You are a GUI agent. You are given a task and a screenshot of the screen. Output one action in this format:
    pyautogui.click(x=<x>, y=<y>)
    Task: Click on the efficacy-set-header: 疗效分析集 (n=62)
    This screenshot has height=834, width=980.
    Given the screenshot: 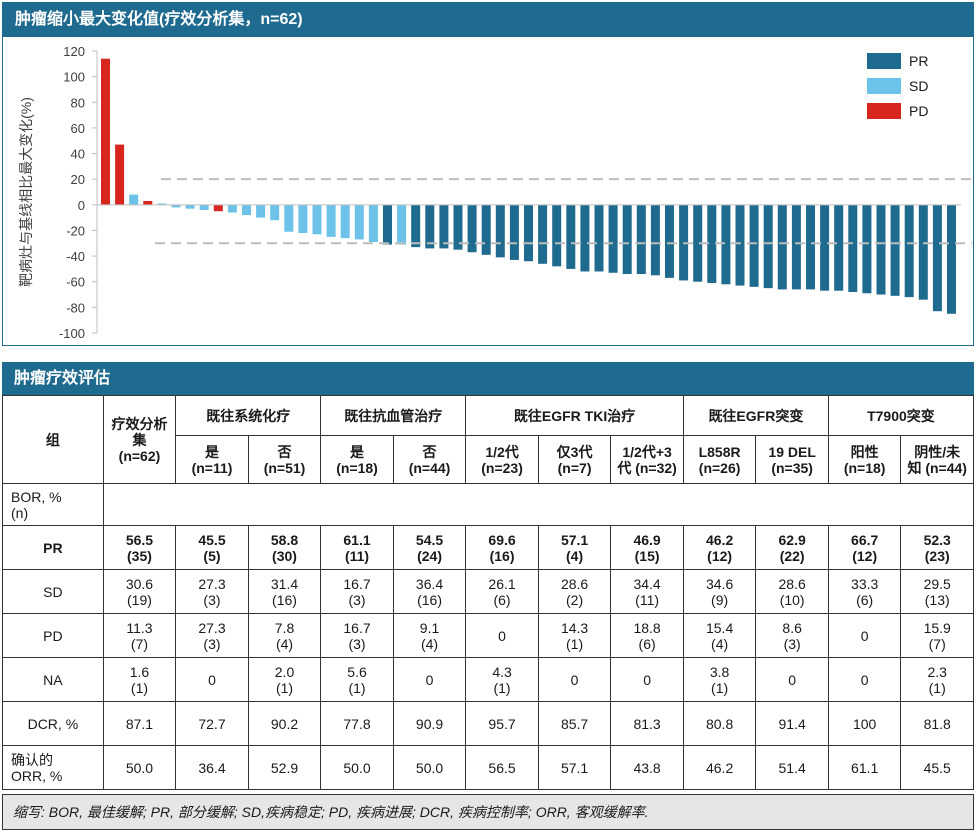 What is the action you would take?
    pyautogui.click(x=139, y=439)
    